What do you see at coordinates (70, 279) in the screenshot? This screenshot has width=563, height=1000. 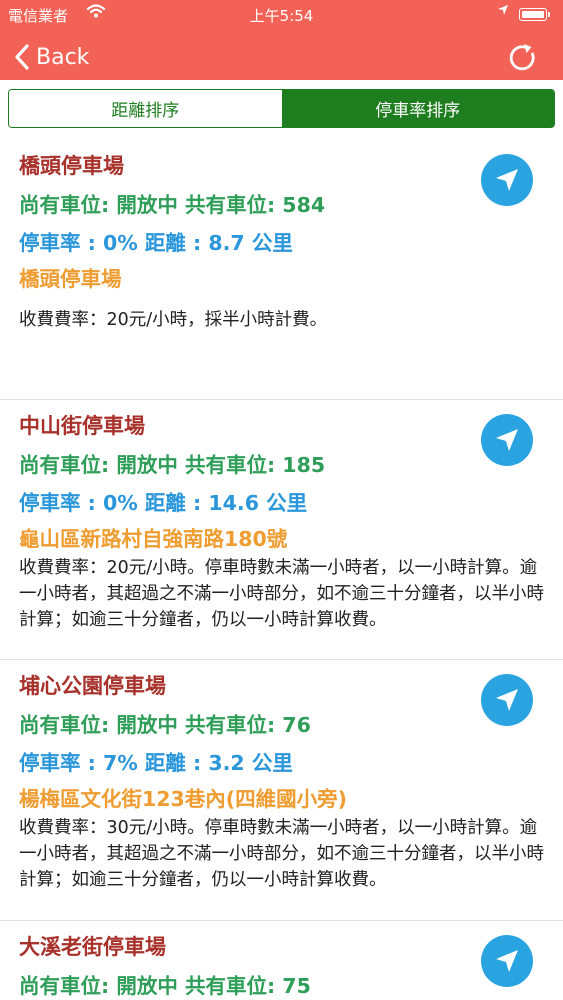 I see `lot-address: 橋頭停車場` at bounding box center [70, 279].